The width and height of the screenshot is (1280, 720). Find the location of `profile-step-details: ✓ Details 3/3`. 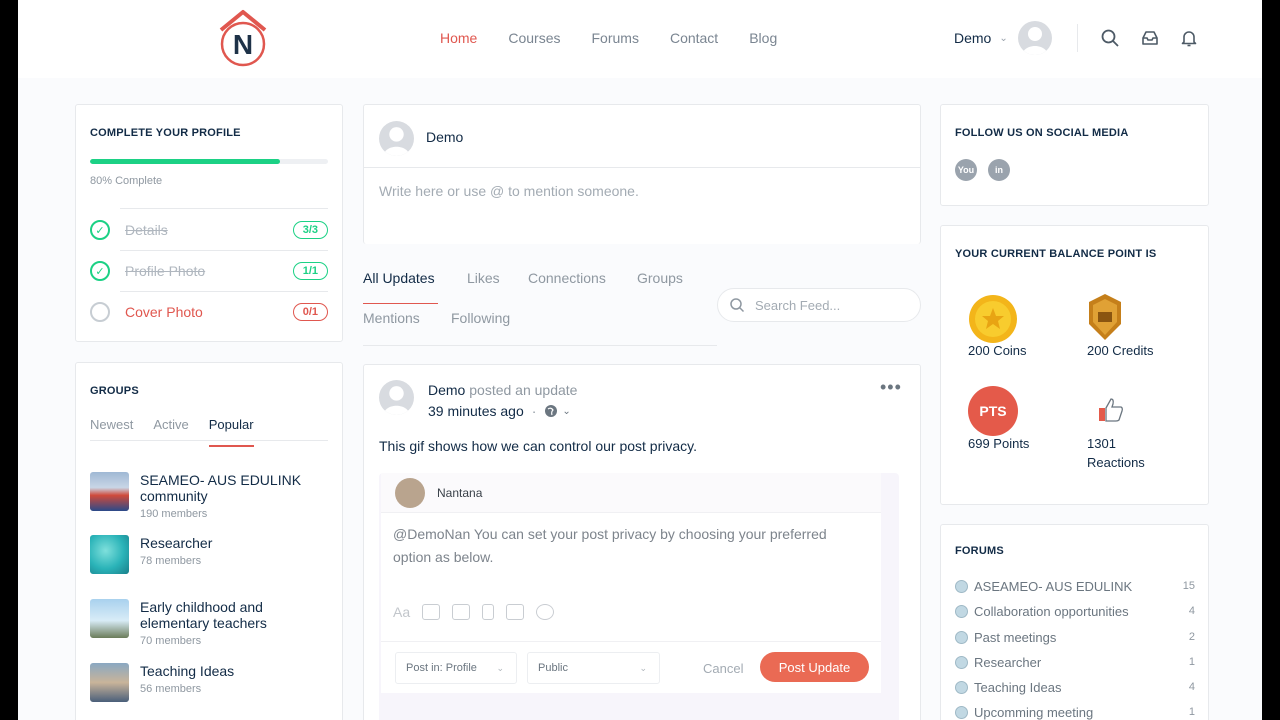

profile-step-details: ✓ Details 3/3 is located at coordinates (209, 230).